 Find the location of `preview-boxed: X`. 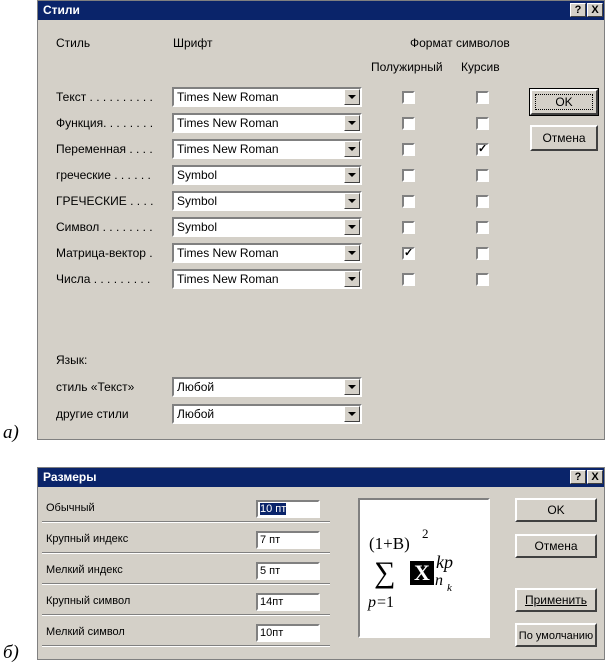

preview-boxed: X is located at coordinates (422, 573).